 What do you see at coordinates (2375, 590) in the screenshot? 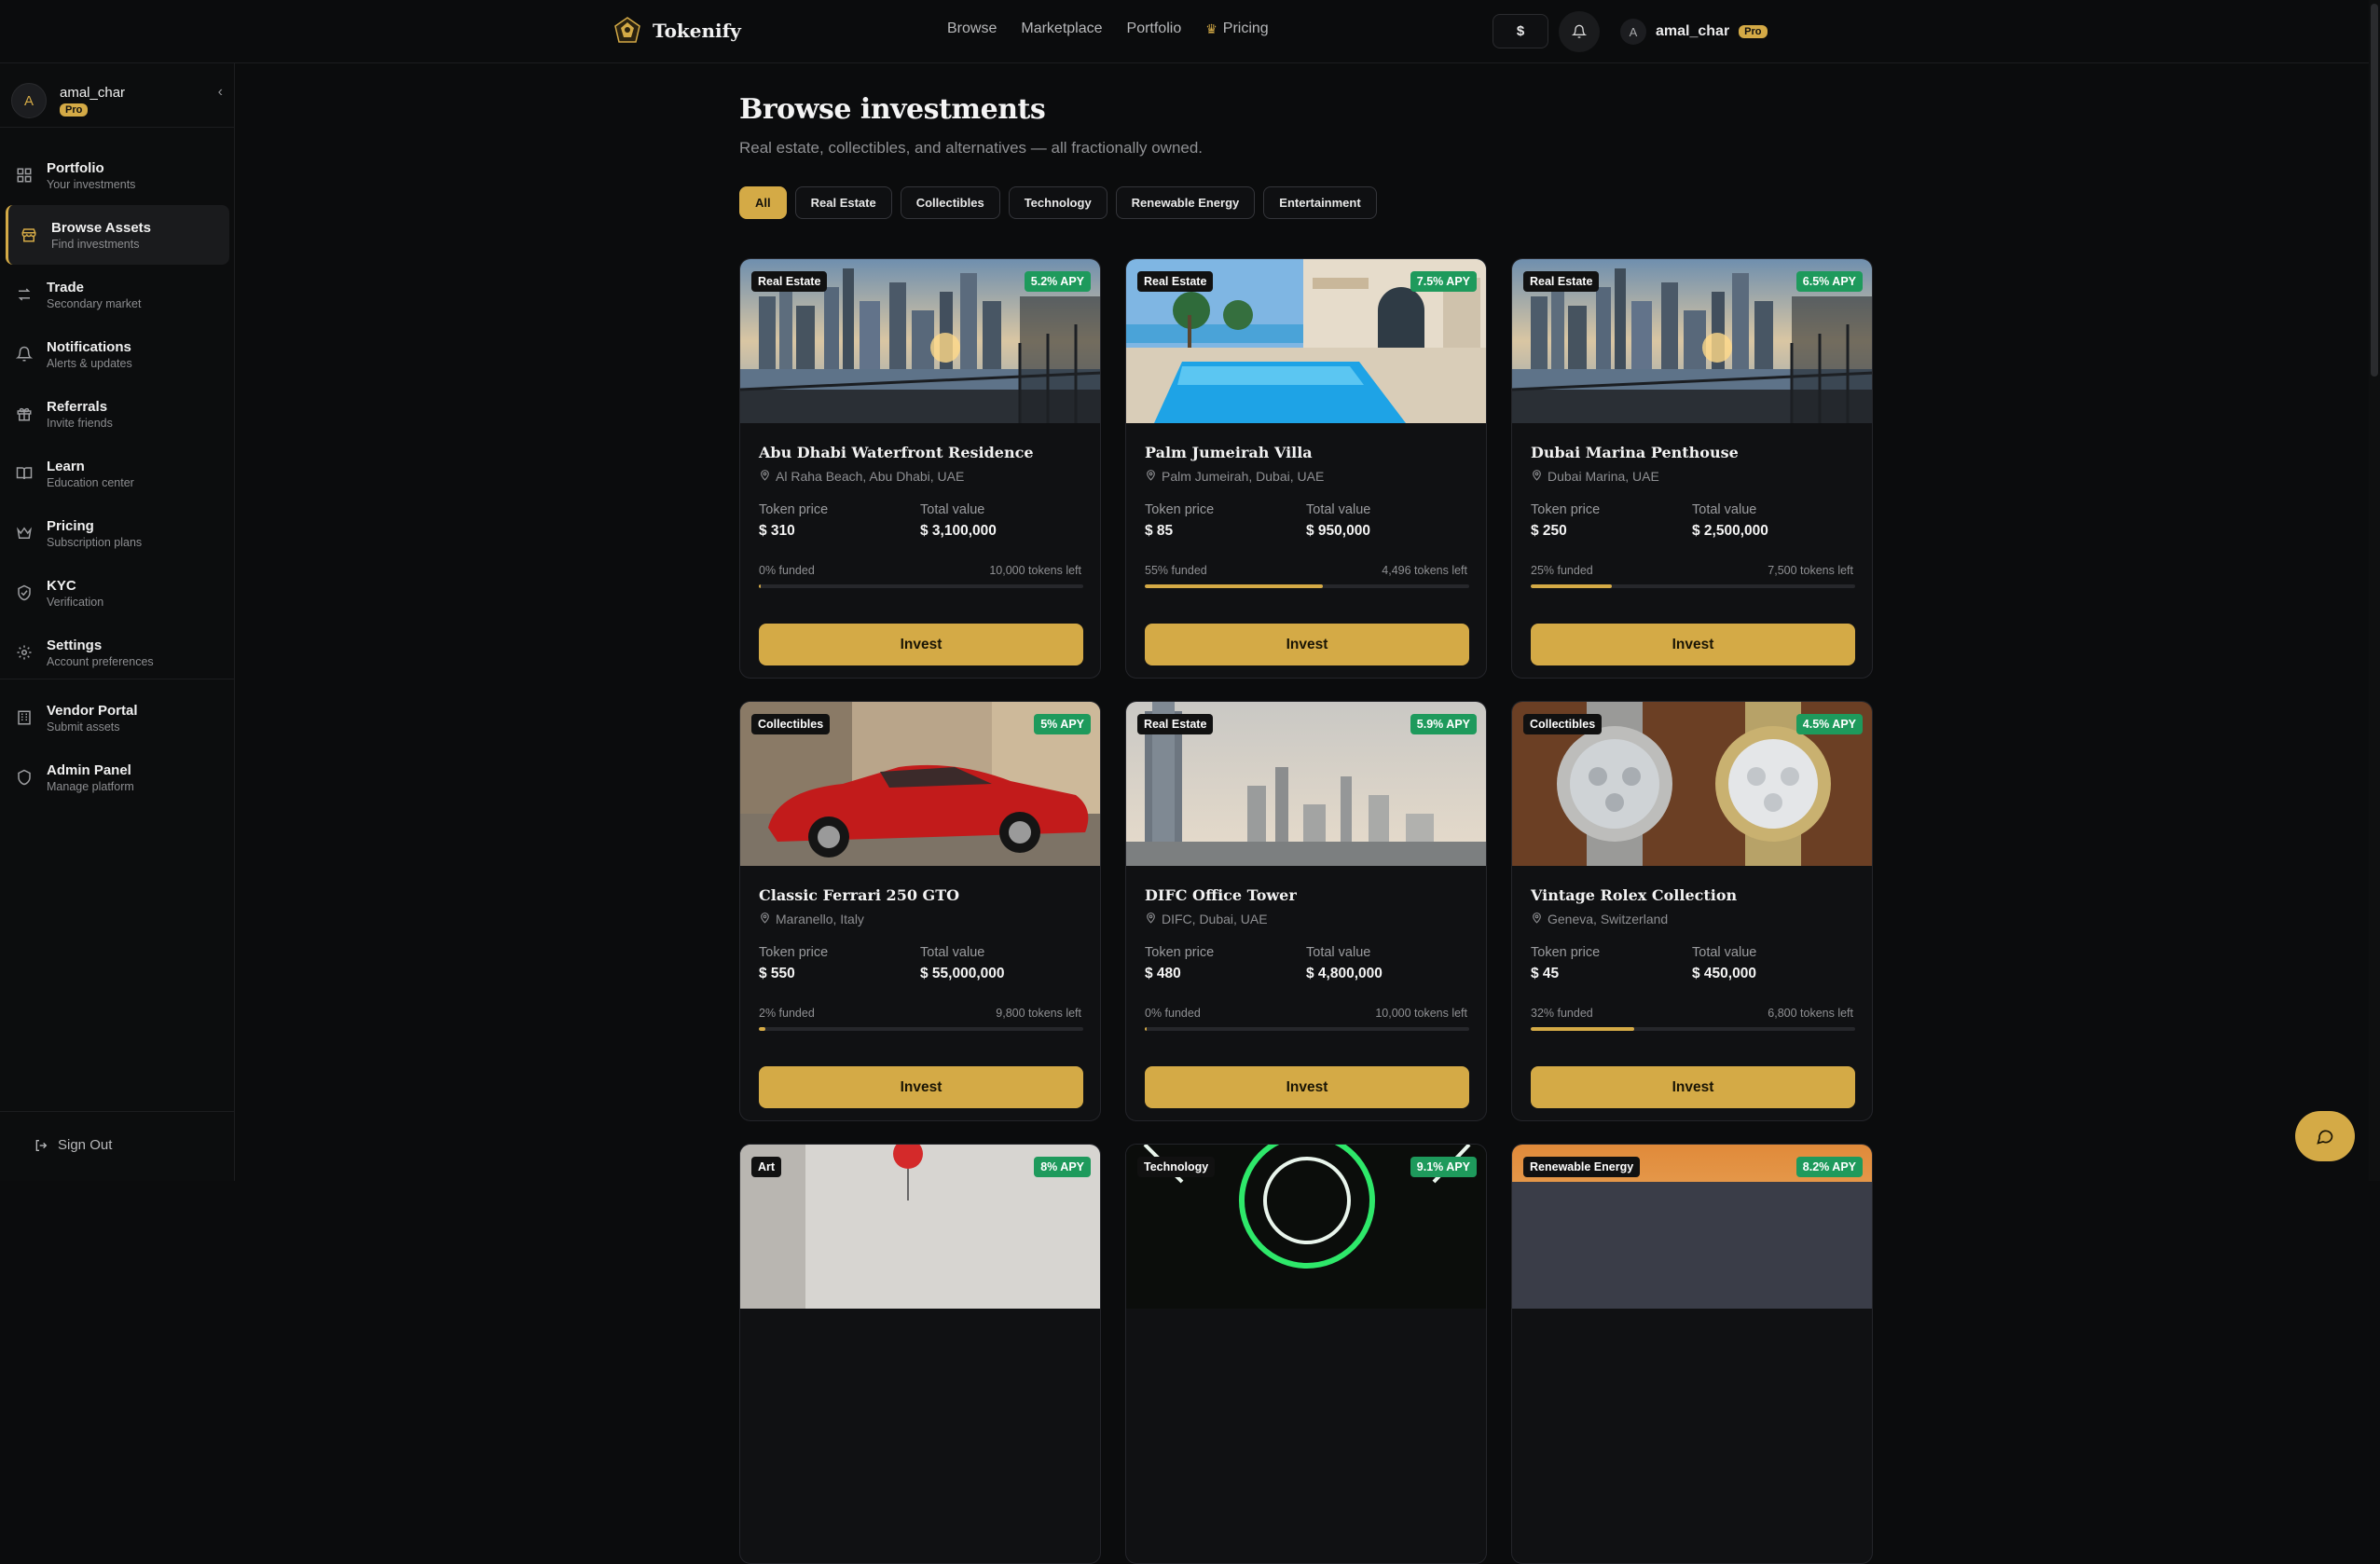
I see `page-scrollbar` at bounding box center [2375, 590].